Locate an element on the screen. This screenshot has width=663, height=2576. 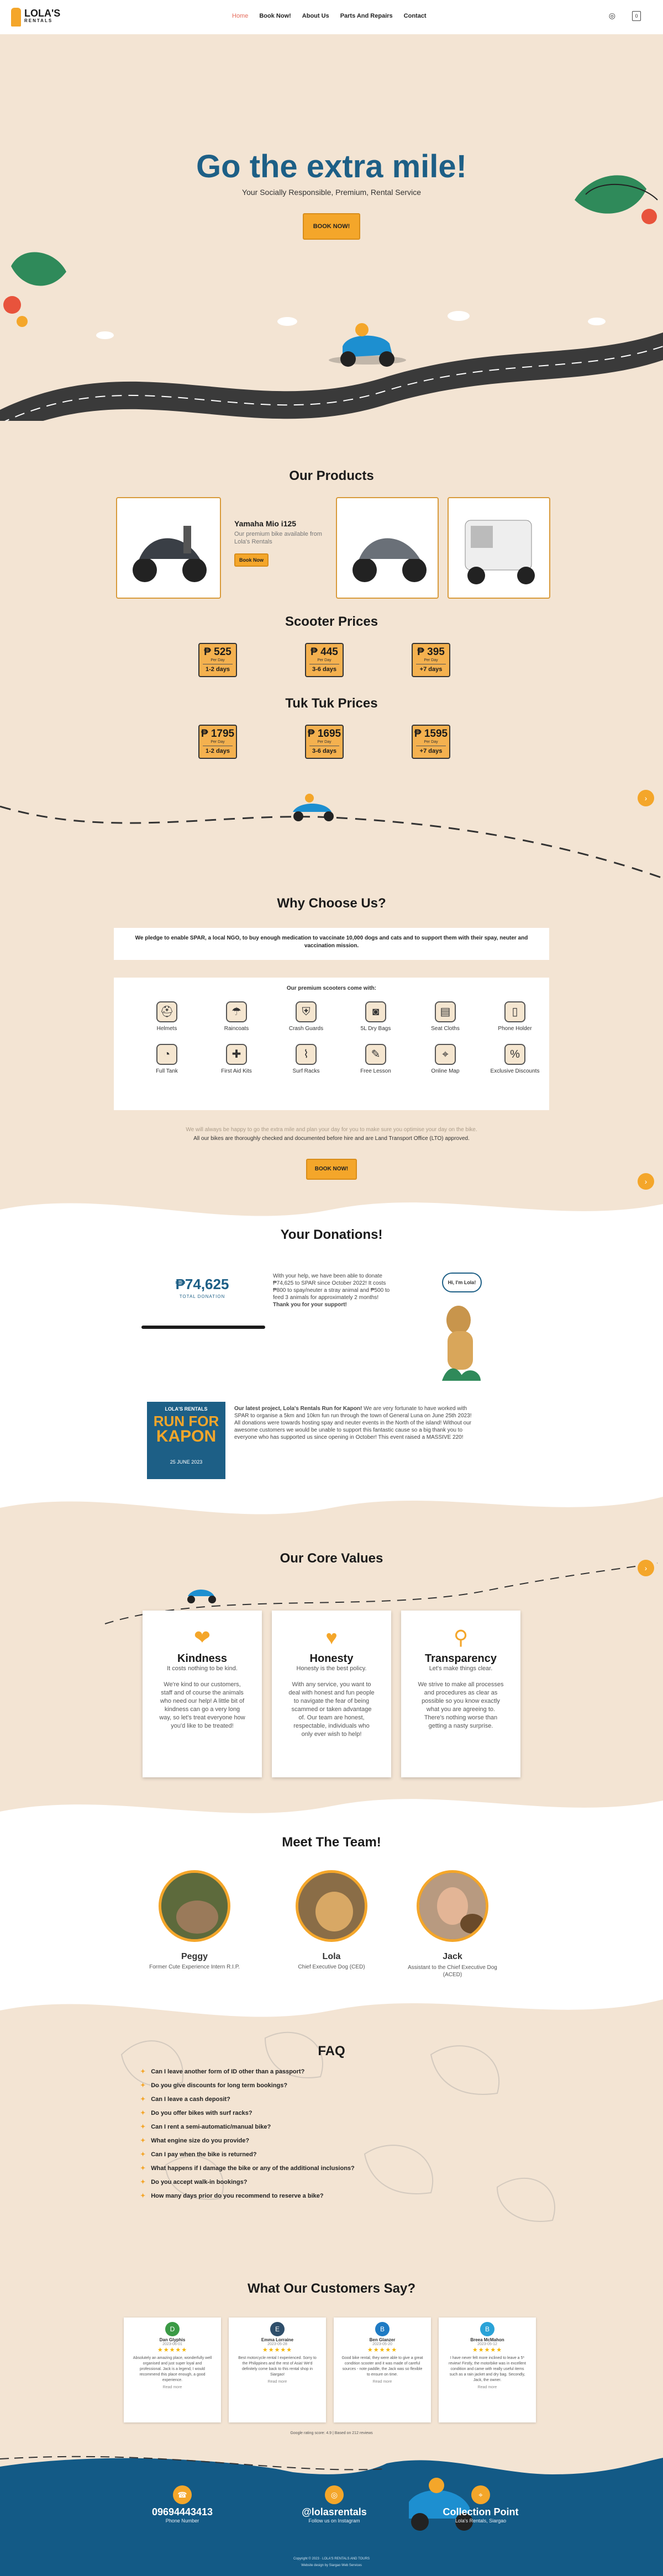
tuktuk-photo is located at coordinates (500, 552).